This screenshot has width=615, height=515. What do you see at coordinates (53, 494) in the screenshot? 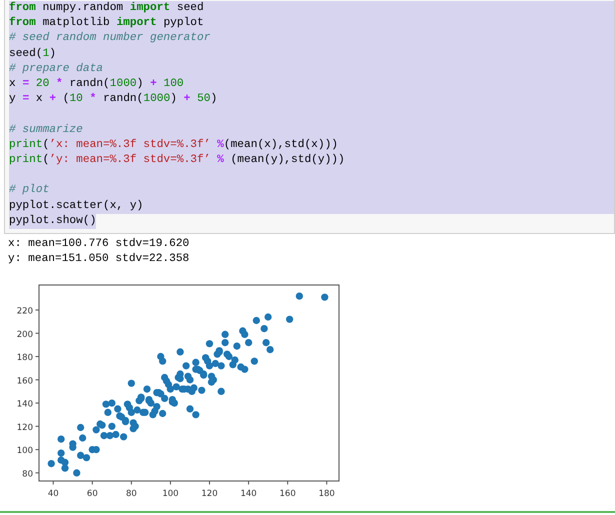
I see `tick-label: 40` at bounding box center [53, 494].